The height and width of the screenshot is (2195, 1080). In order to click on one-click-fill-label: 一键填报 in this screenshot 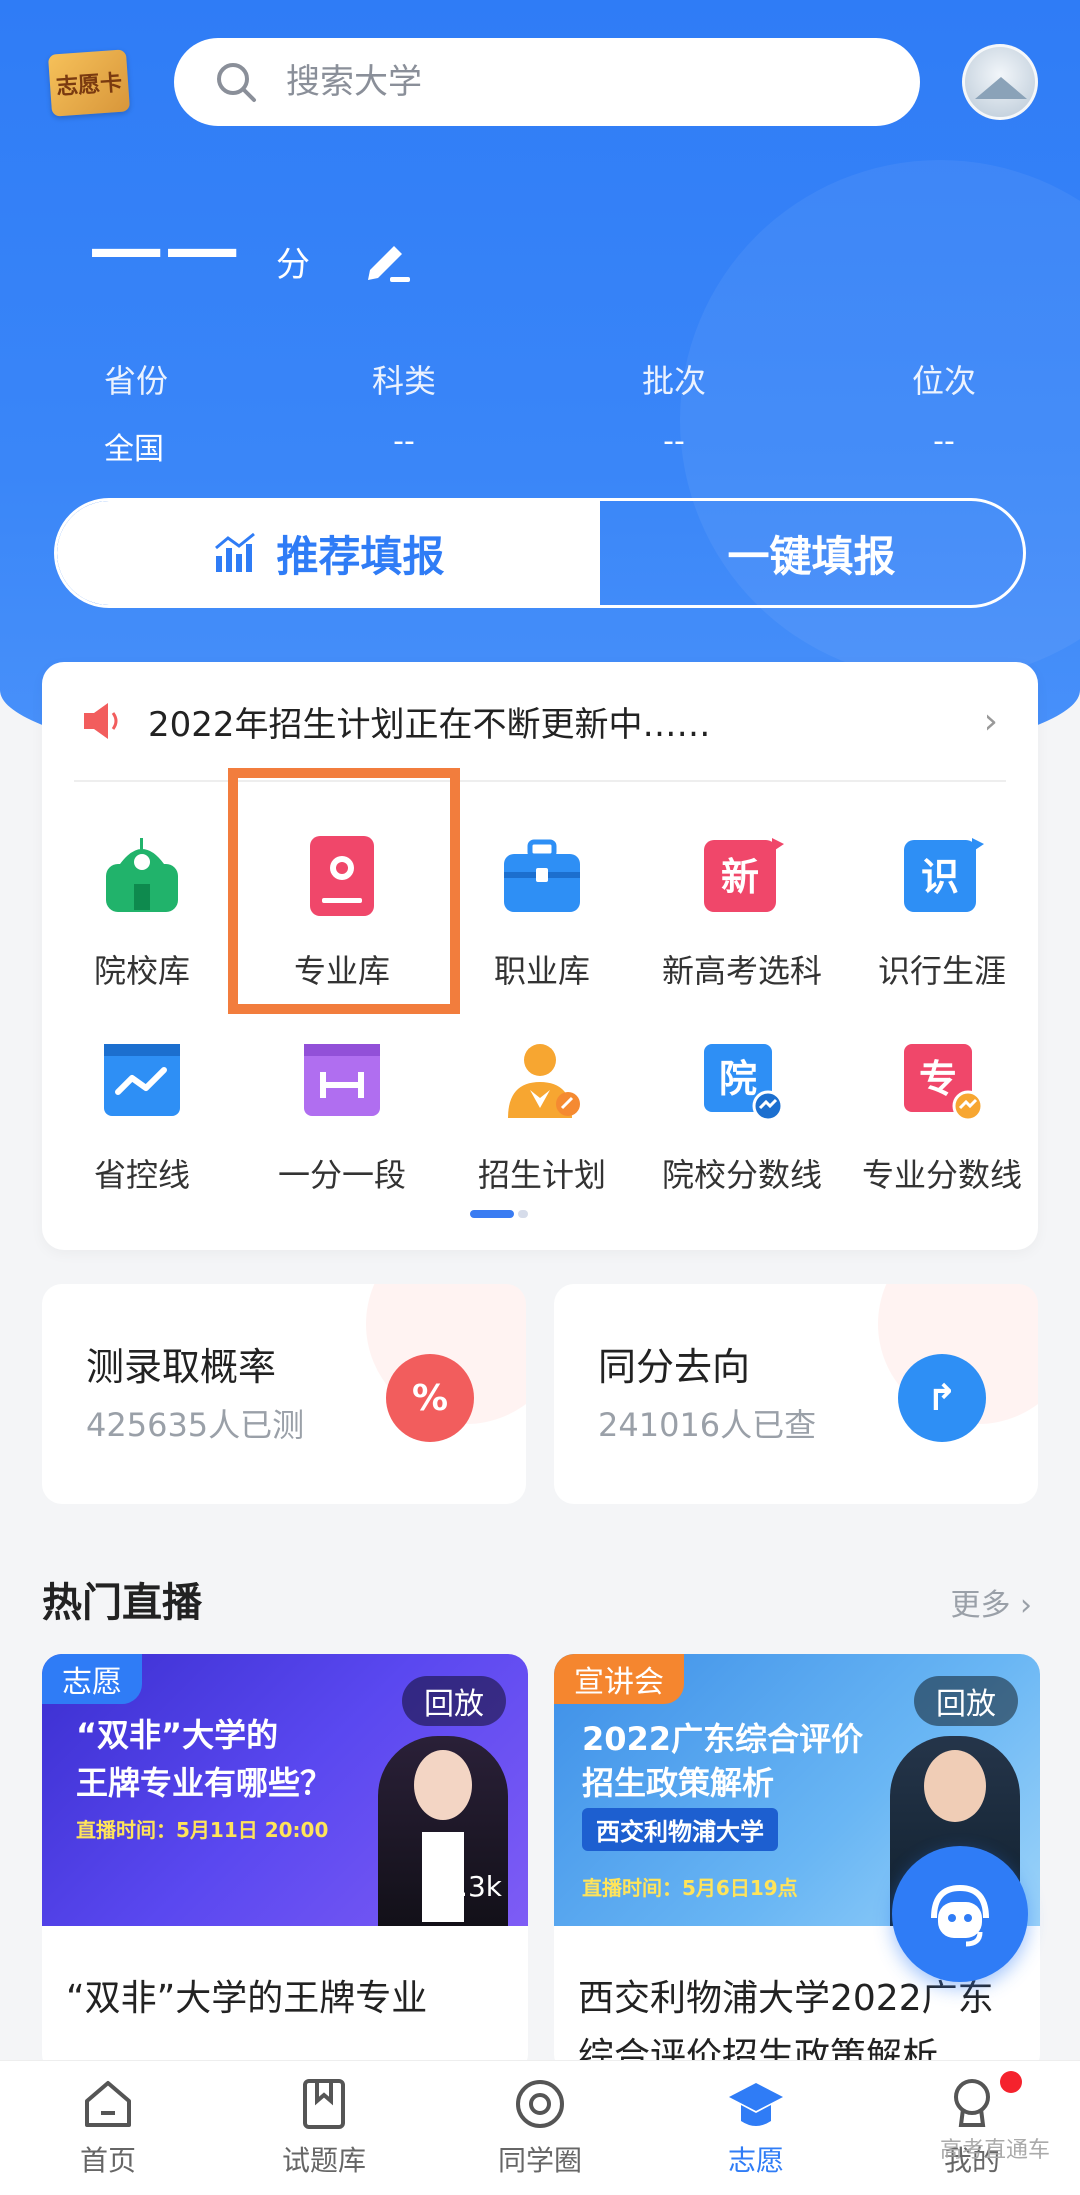, I will do `click(811, 556)`.